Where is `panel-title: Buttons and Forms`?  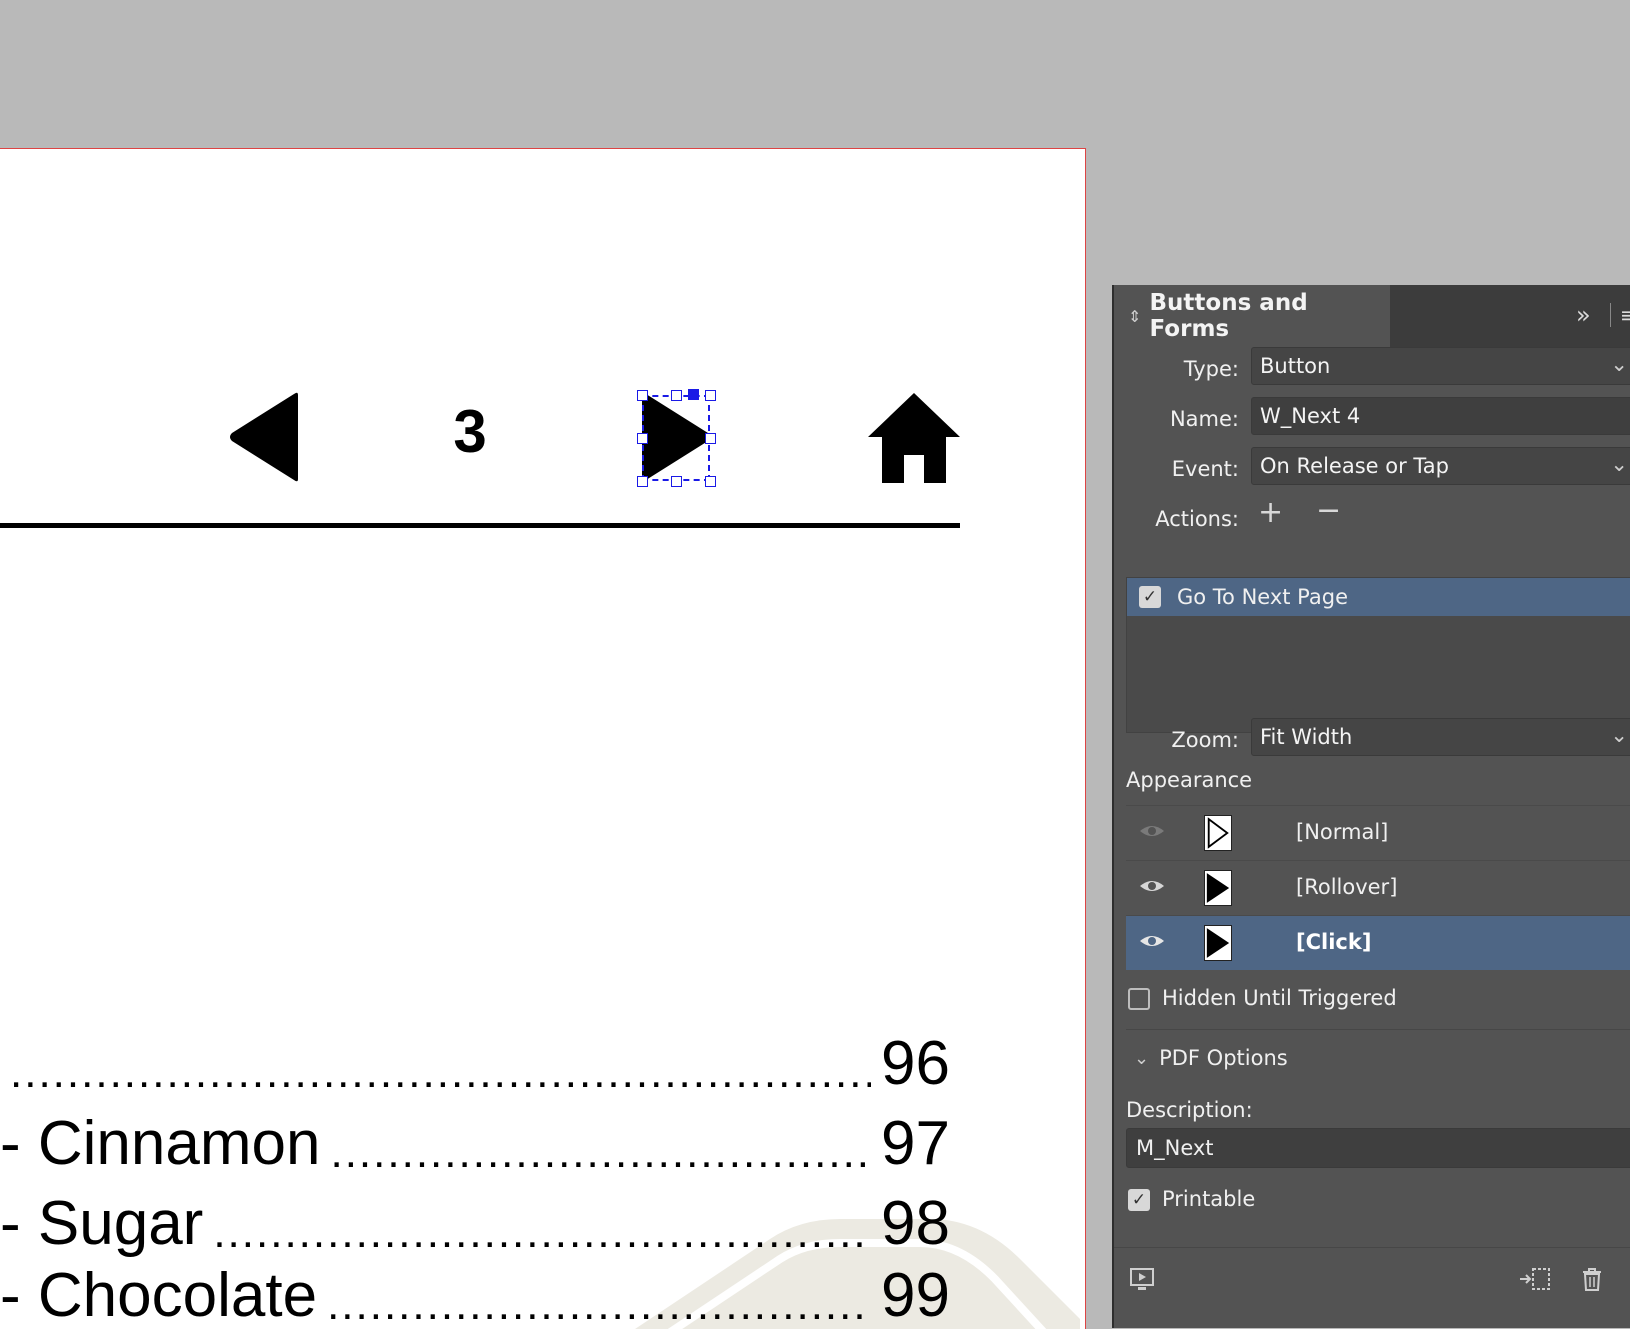
panel-title: Buttons and Forms is located at coordinates (1228, 316).